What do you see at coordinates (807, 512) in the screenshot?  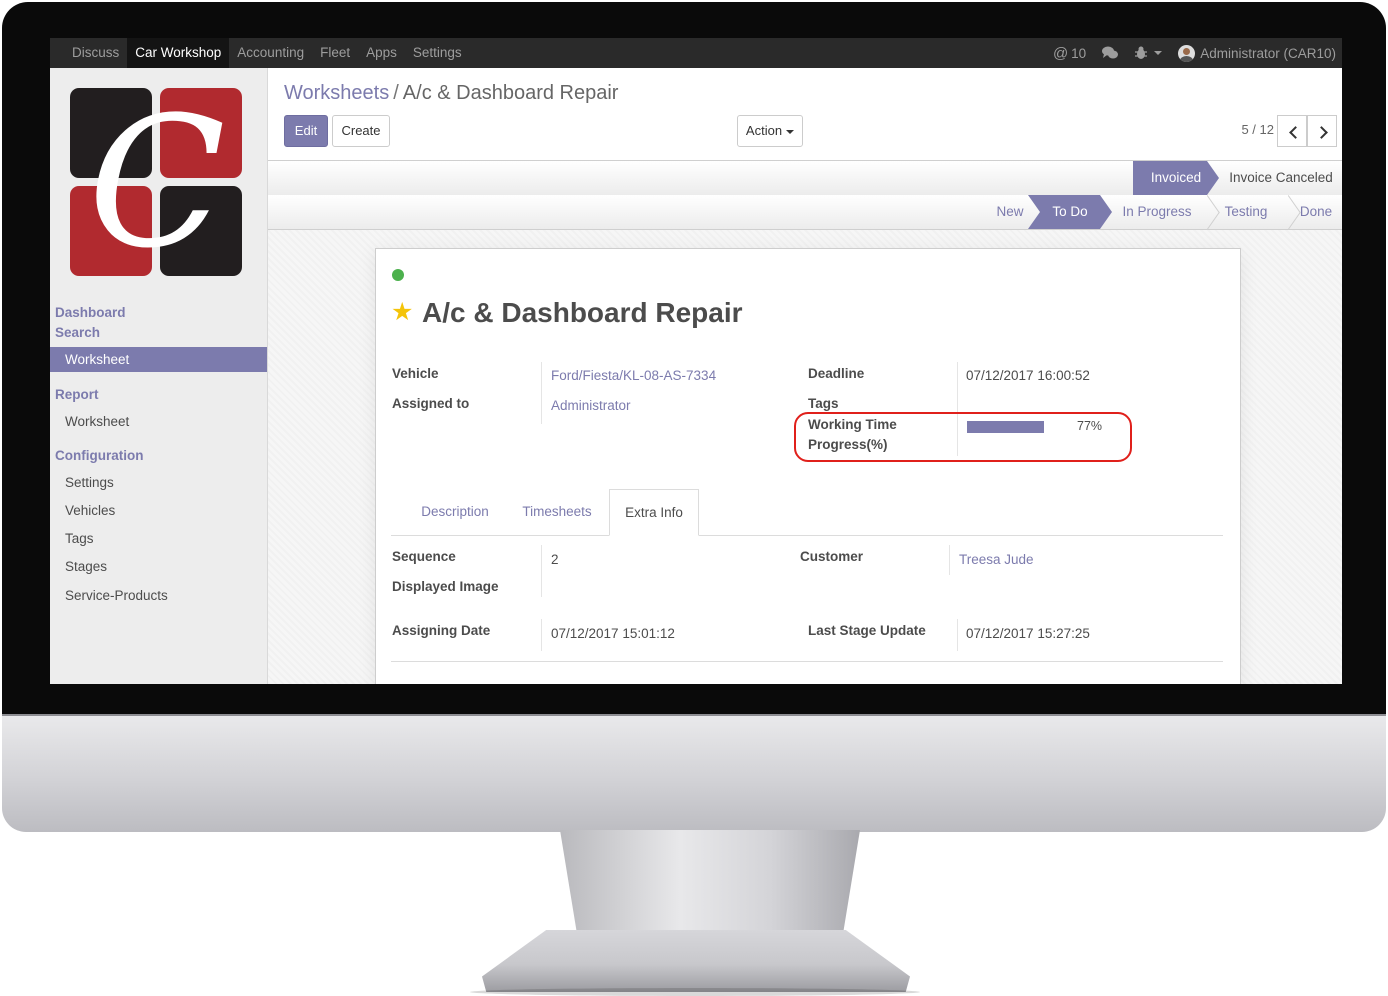 I see `notebook-tabs: Description Timesheets Extra Info` at bounding box center [807, 512].